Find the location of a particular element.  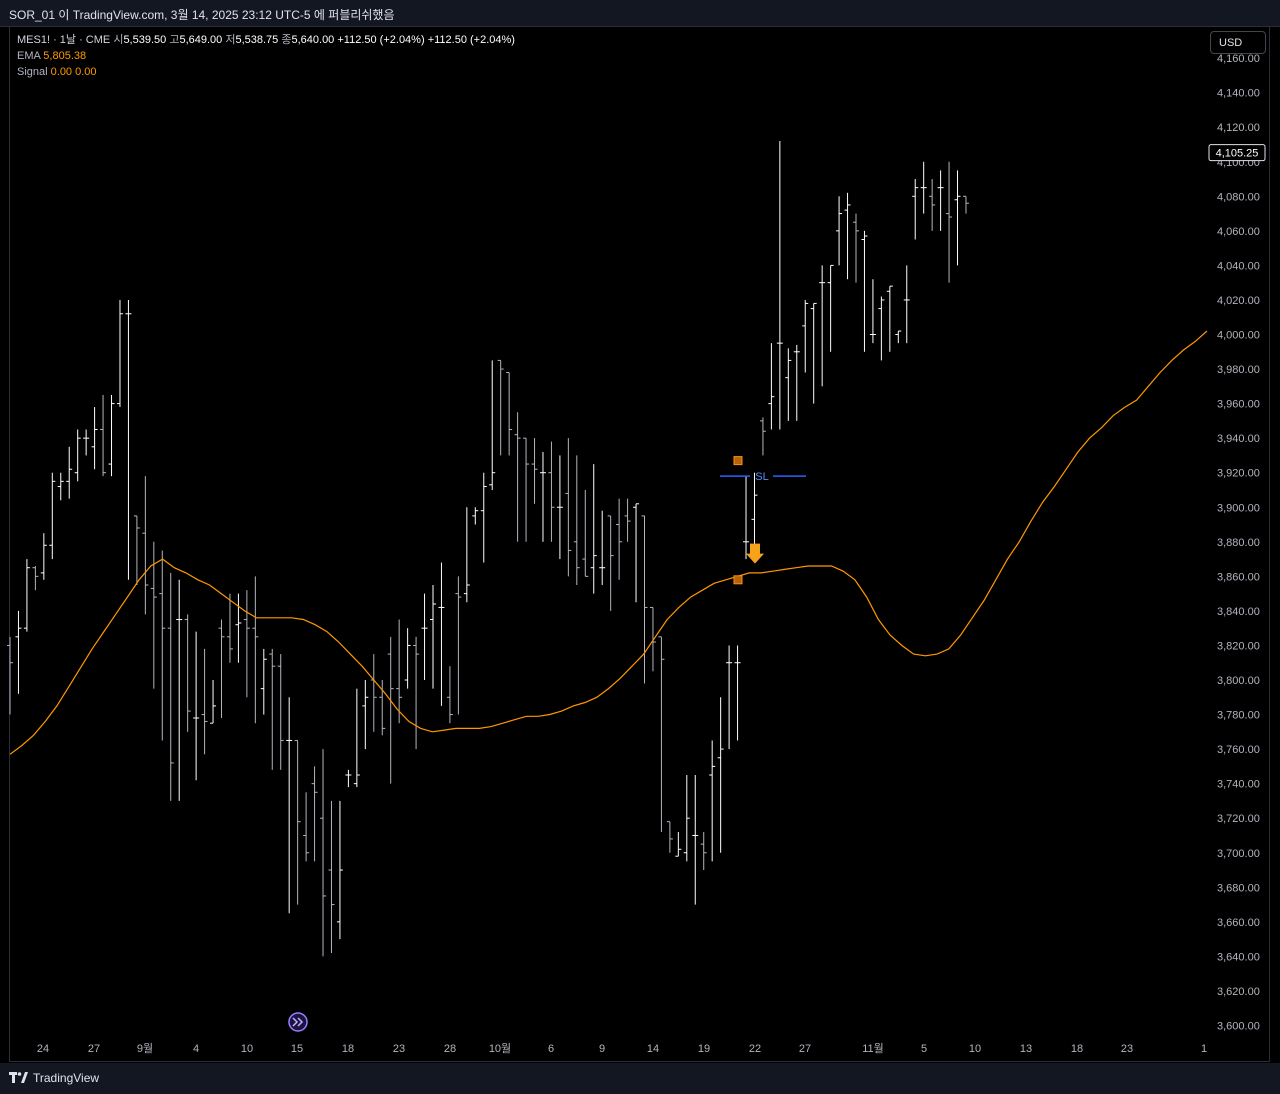

x-tick-label: 9 is located at coordinates (602, 1049).